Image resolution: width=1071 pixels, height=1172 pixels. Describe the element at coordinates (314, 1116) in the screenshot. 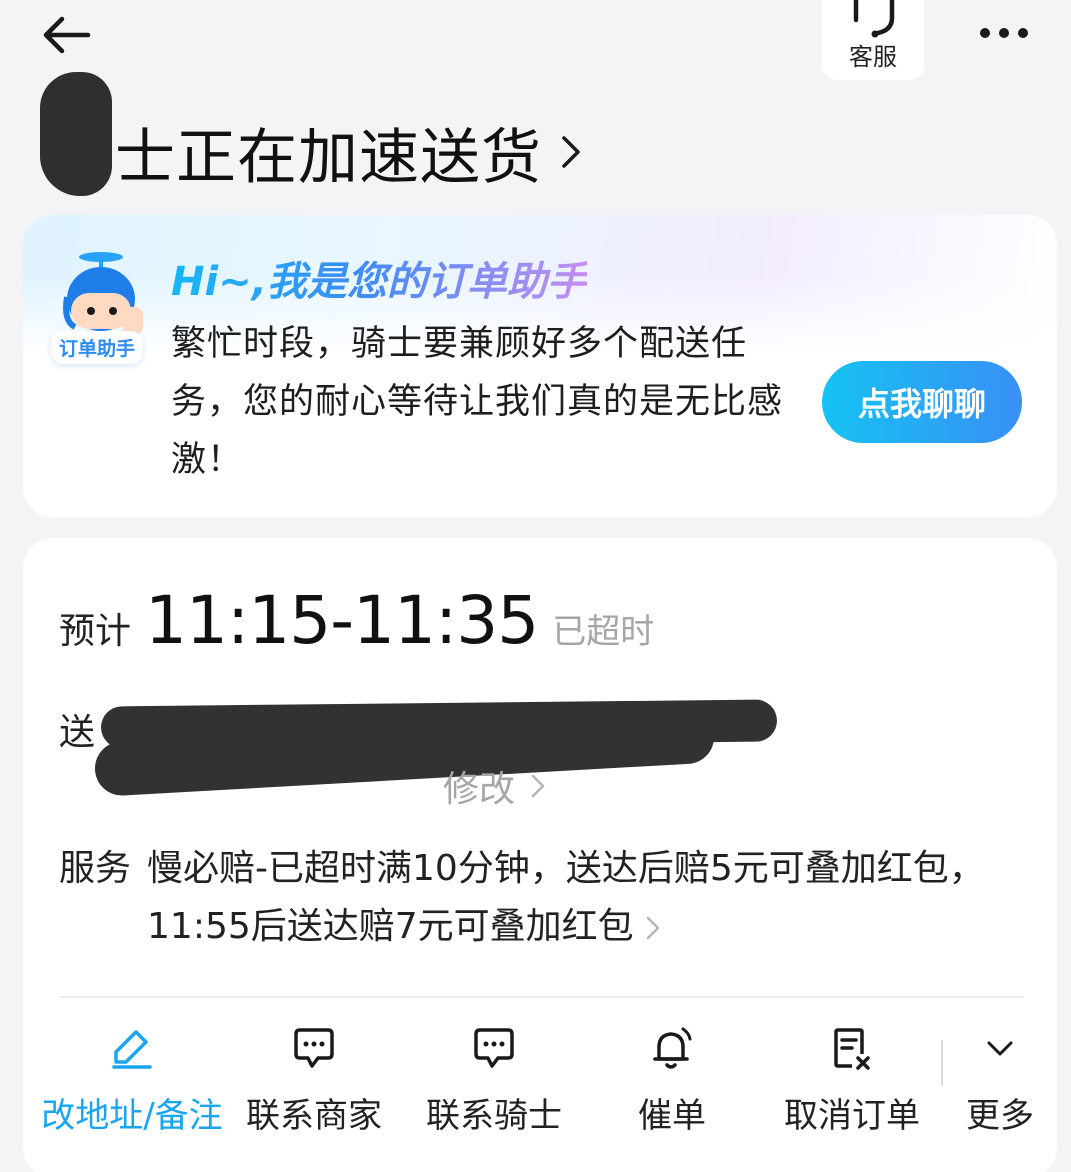

I see `action-label: 联系商家` at that location.